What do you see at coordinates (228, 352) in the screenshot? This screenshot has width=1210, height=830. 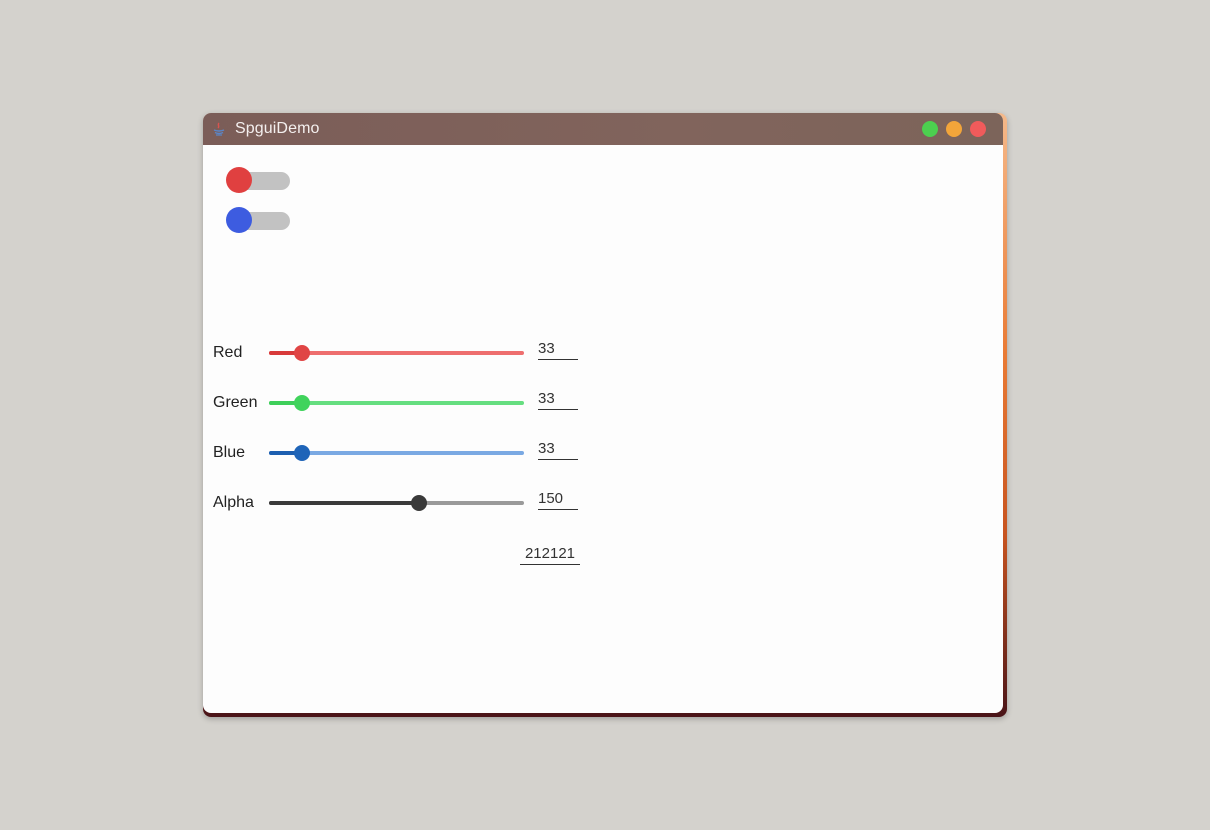 I see `red-label: Red` at bounding box center [228, 352].